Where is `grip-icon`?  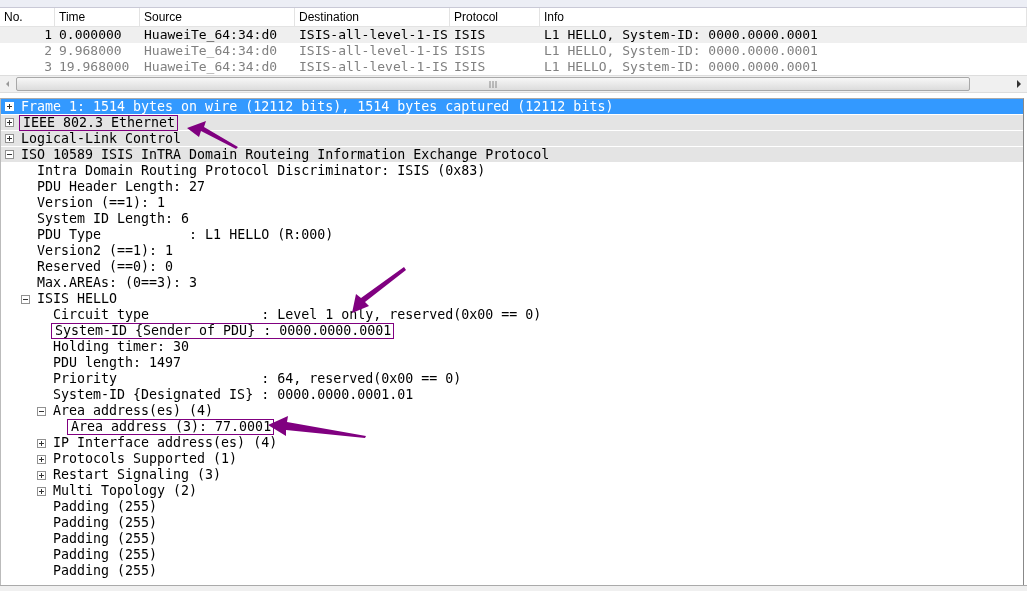 grip-icon is located at coordinates (493, 84).